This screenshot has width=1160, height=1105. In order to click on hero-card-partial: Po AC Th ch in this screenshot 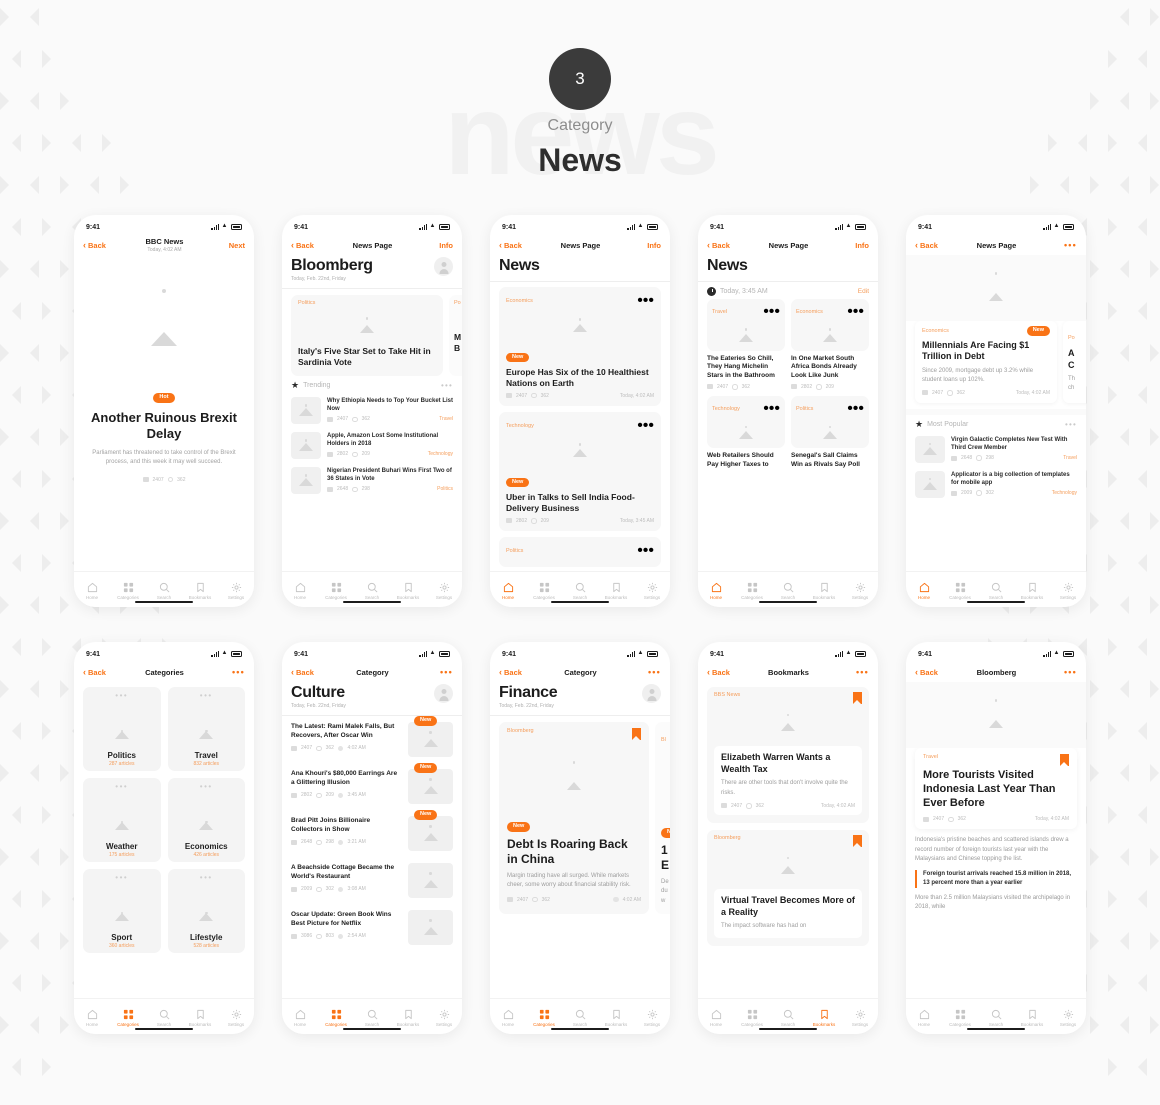, I will do `click(1074, 362)`.